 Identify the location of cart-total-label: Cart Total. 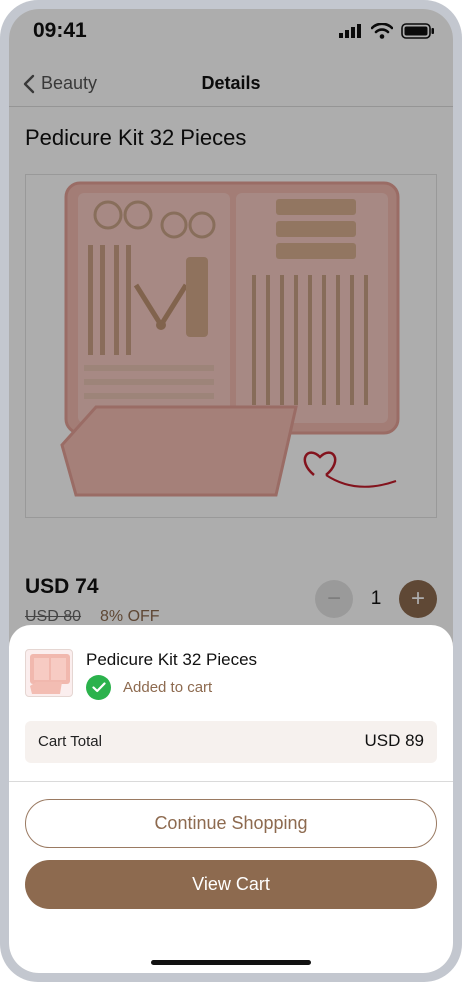
(70, 741).